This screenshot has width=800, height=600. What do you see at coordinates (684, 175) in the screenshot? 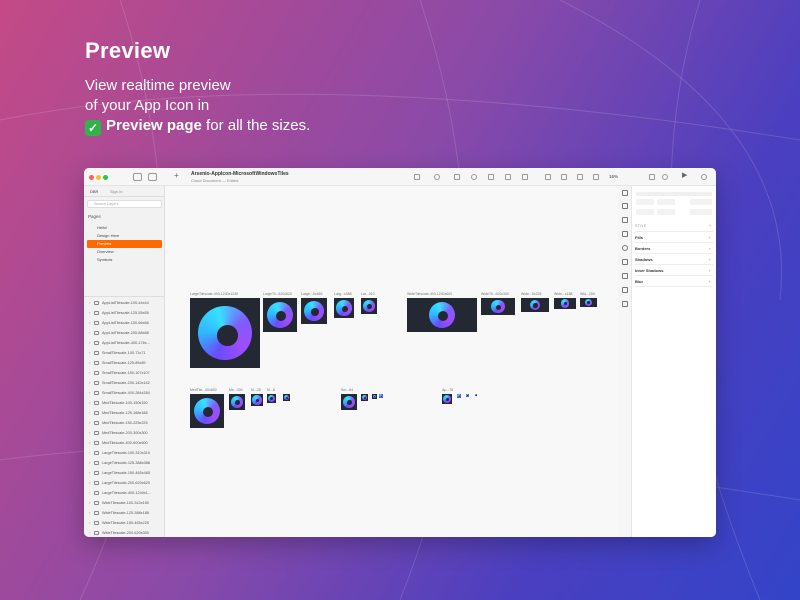
I see `play-icon: ▶` at bounding box center [684, 175].